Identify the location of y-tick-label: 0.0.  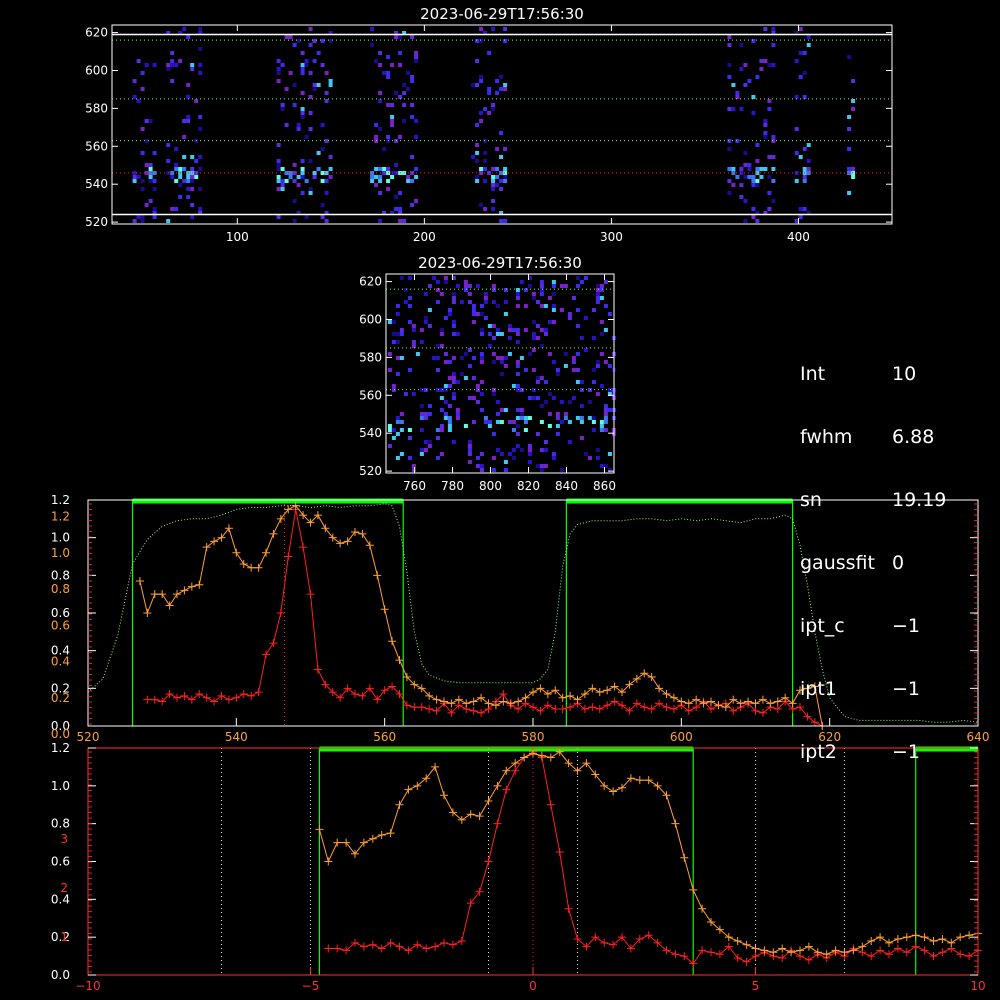
(60, 975).